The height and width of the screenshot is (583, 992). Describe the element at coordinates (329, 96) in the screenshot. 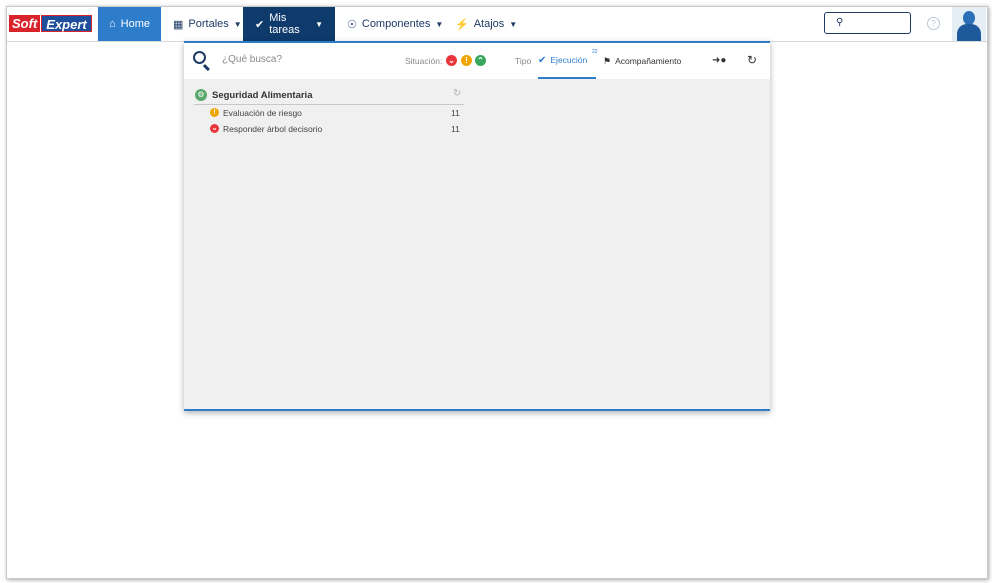

I see `task-group-header: ⚙ Seguridad Alimentaria ↻` at that location.